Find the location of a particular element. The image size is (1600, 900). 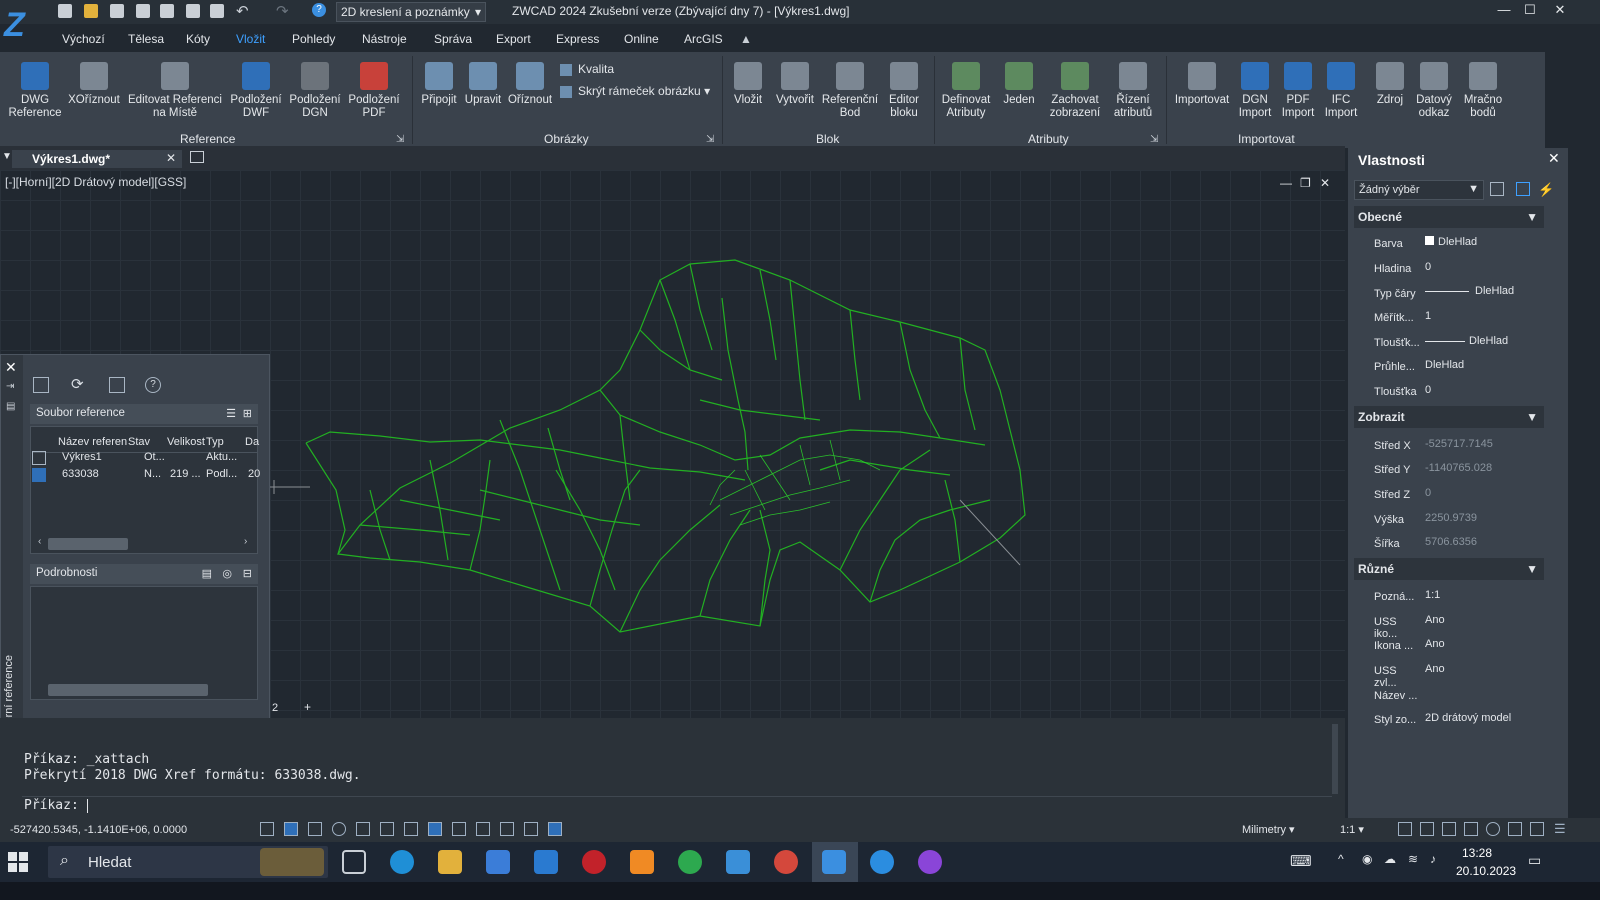

help-taskbar-icon is located at coordinates (882, 862).